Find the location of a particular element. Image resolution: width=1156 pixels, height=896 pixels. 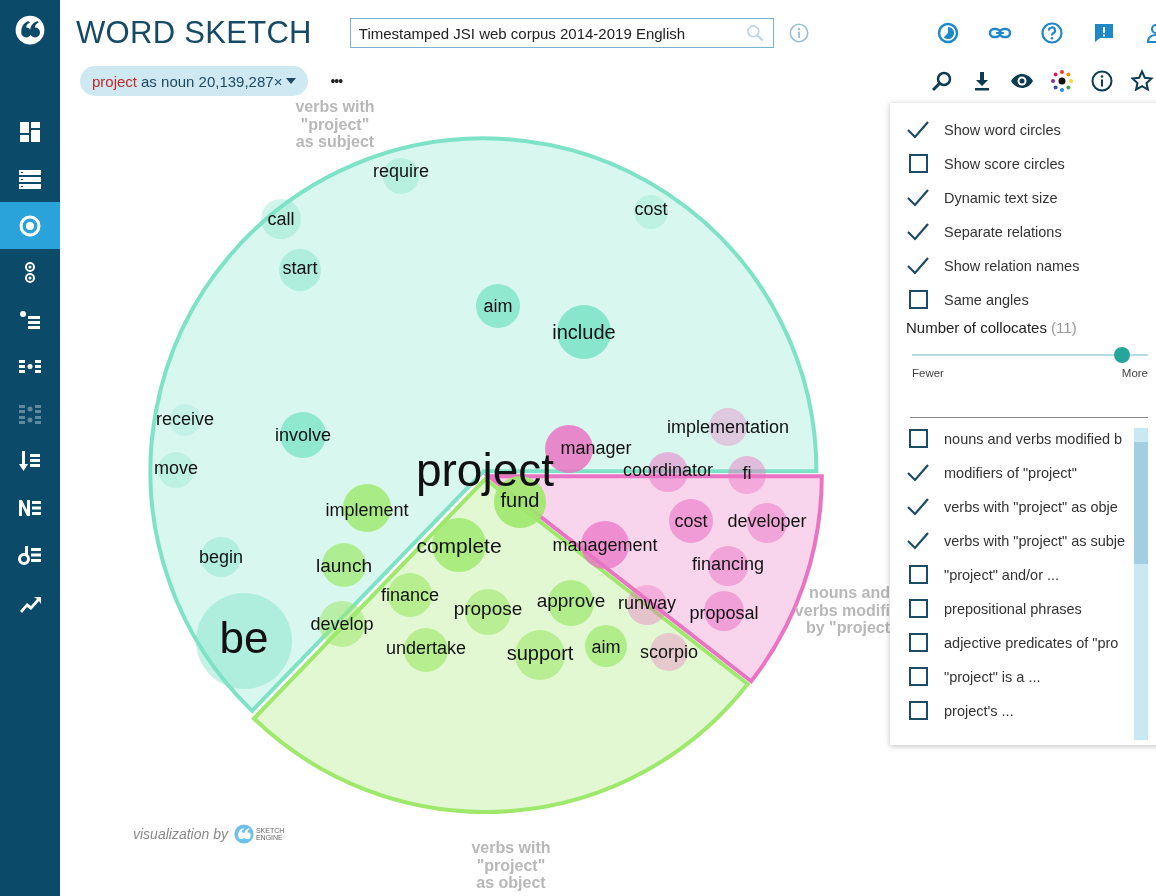

search-icon is located at coordinates (754, 33).